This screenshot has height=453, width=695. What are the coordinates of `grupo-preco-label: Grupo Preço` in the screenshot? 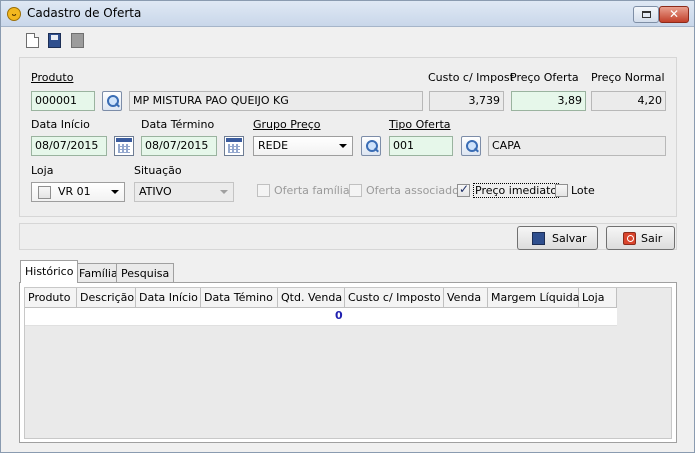 It's located at (287, 124).